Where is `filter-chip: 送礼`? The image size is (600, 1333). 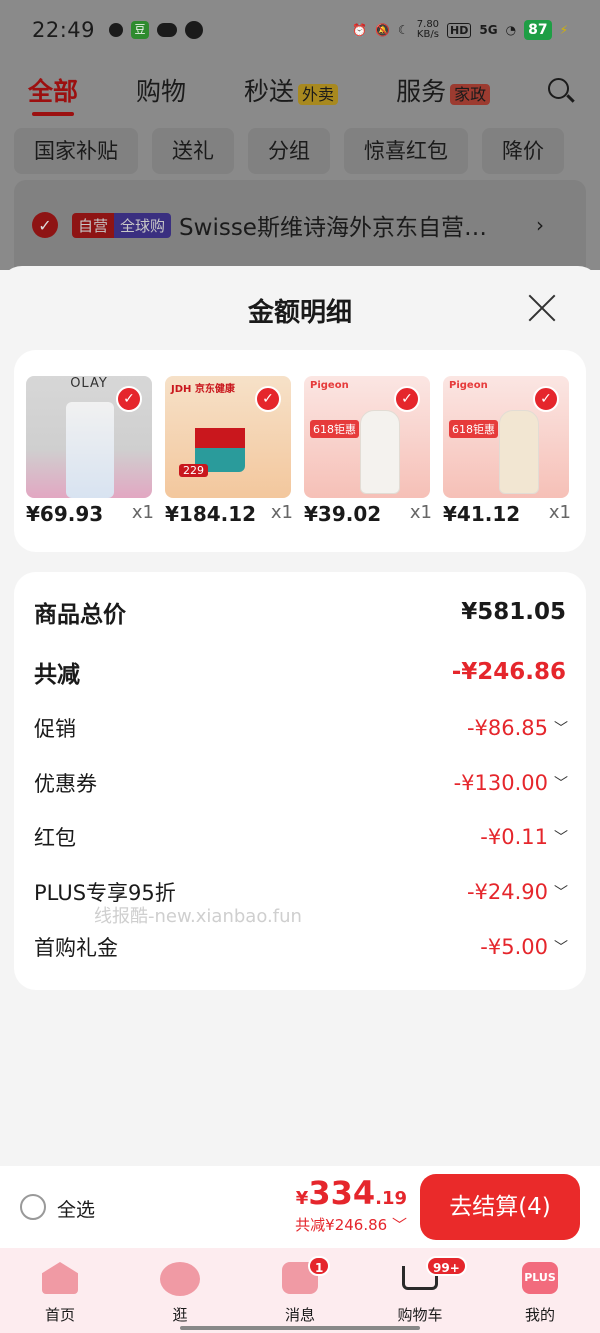 filter-chip: 送礼 is located at coordinates (193, 151).